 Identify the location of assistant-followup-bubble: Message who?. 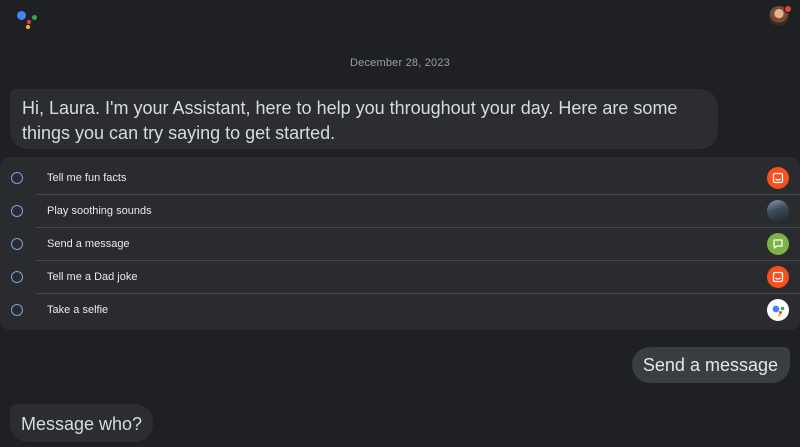
(82, 423).